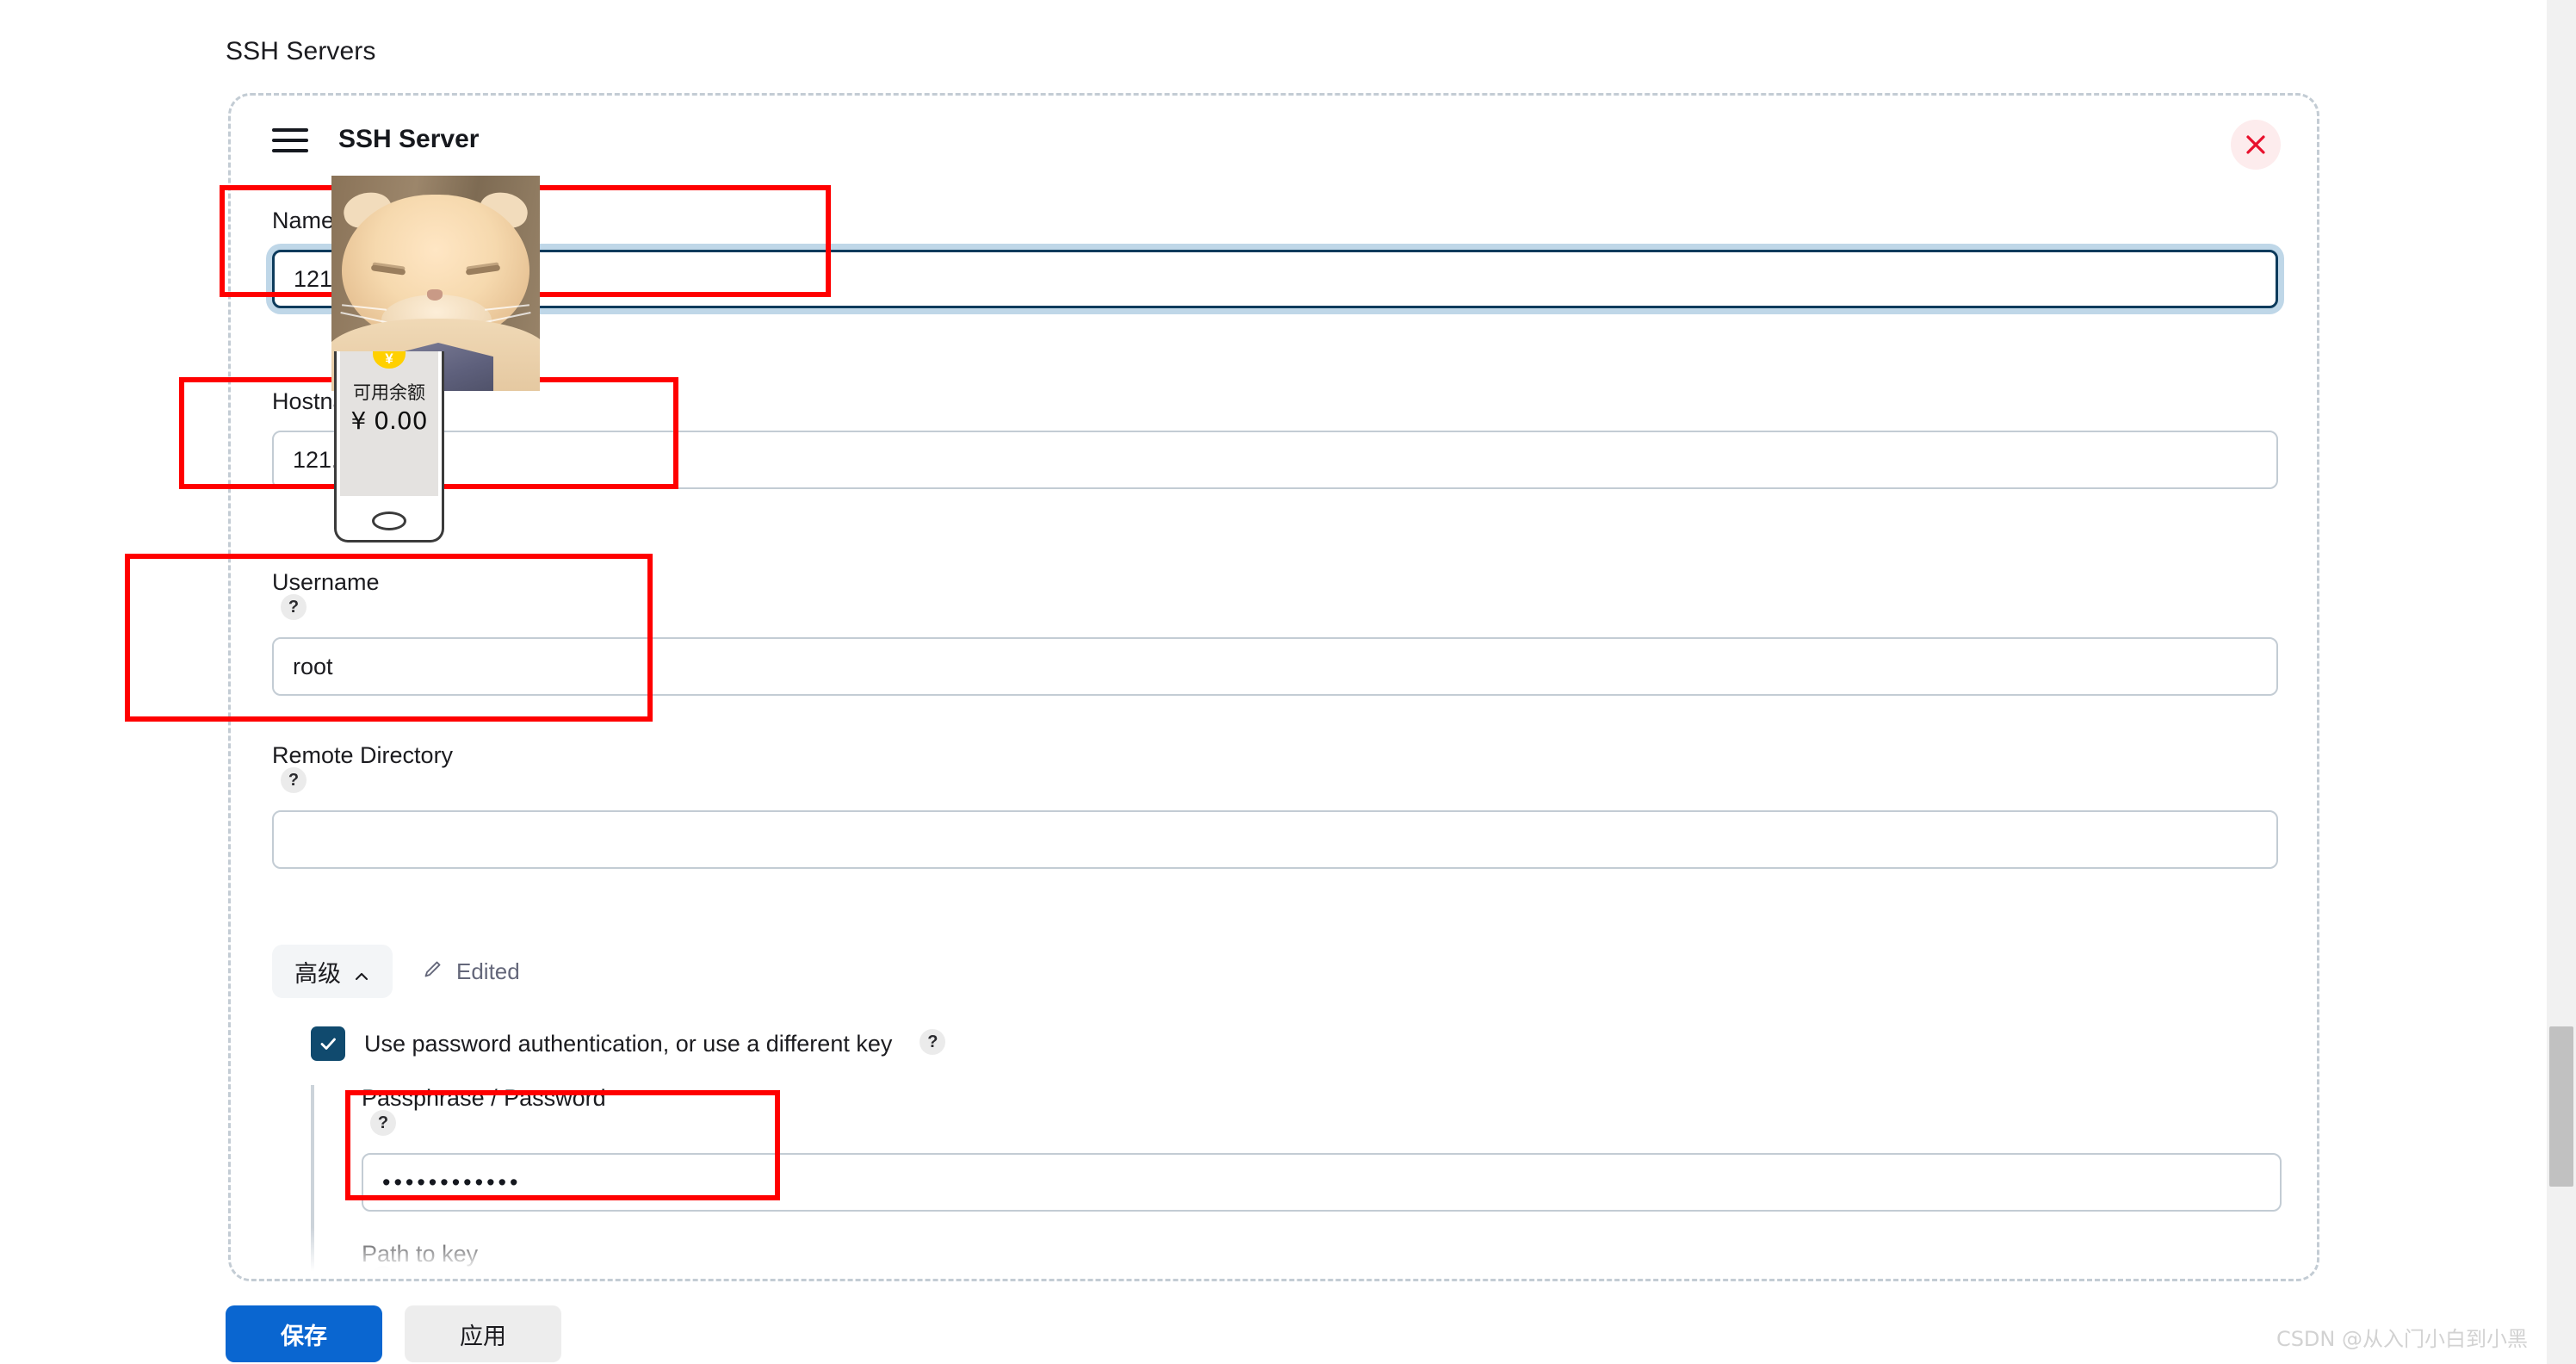  What do you see at coordinates (396, 972) in the screenshot?
I see `advanced-row: 高级 Edited` at bounding box center [396, 972].